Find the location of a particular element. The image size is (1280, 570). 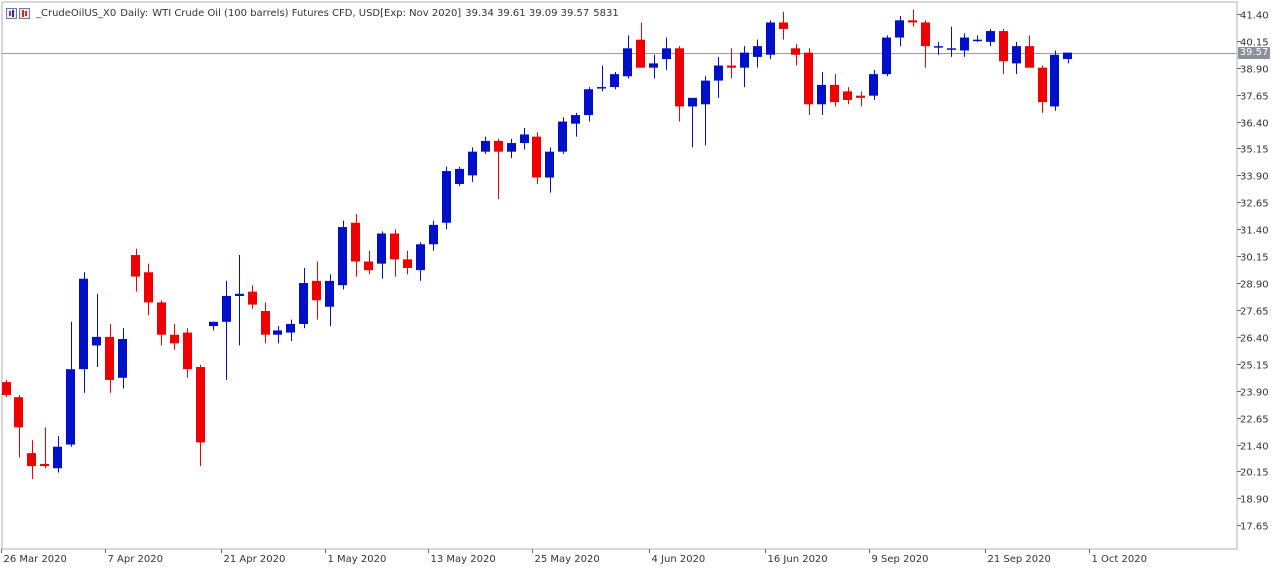

y-tick-label: 23.90 is located at coordinates (1254, 393).